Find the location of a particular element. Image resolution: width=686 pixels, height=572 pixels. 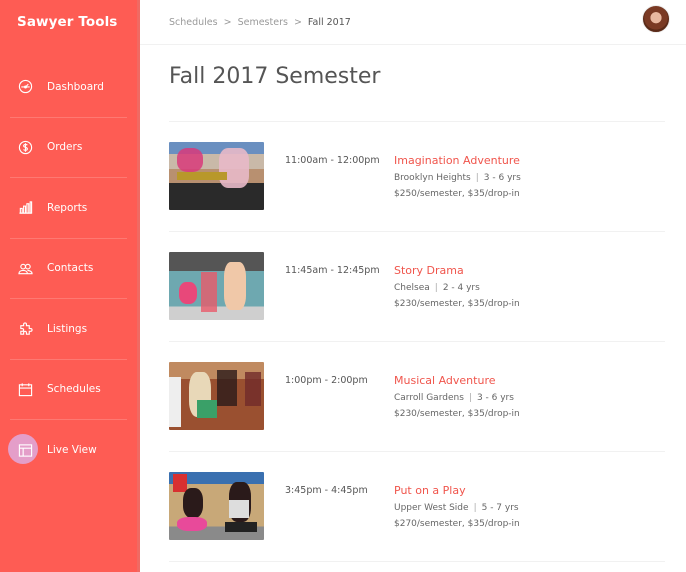

class-time: 3:45pm - 4:45pm is located at coordinates (326, 490).